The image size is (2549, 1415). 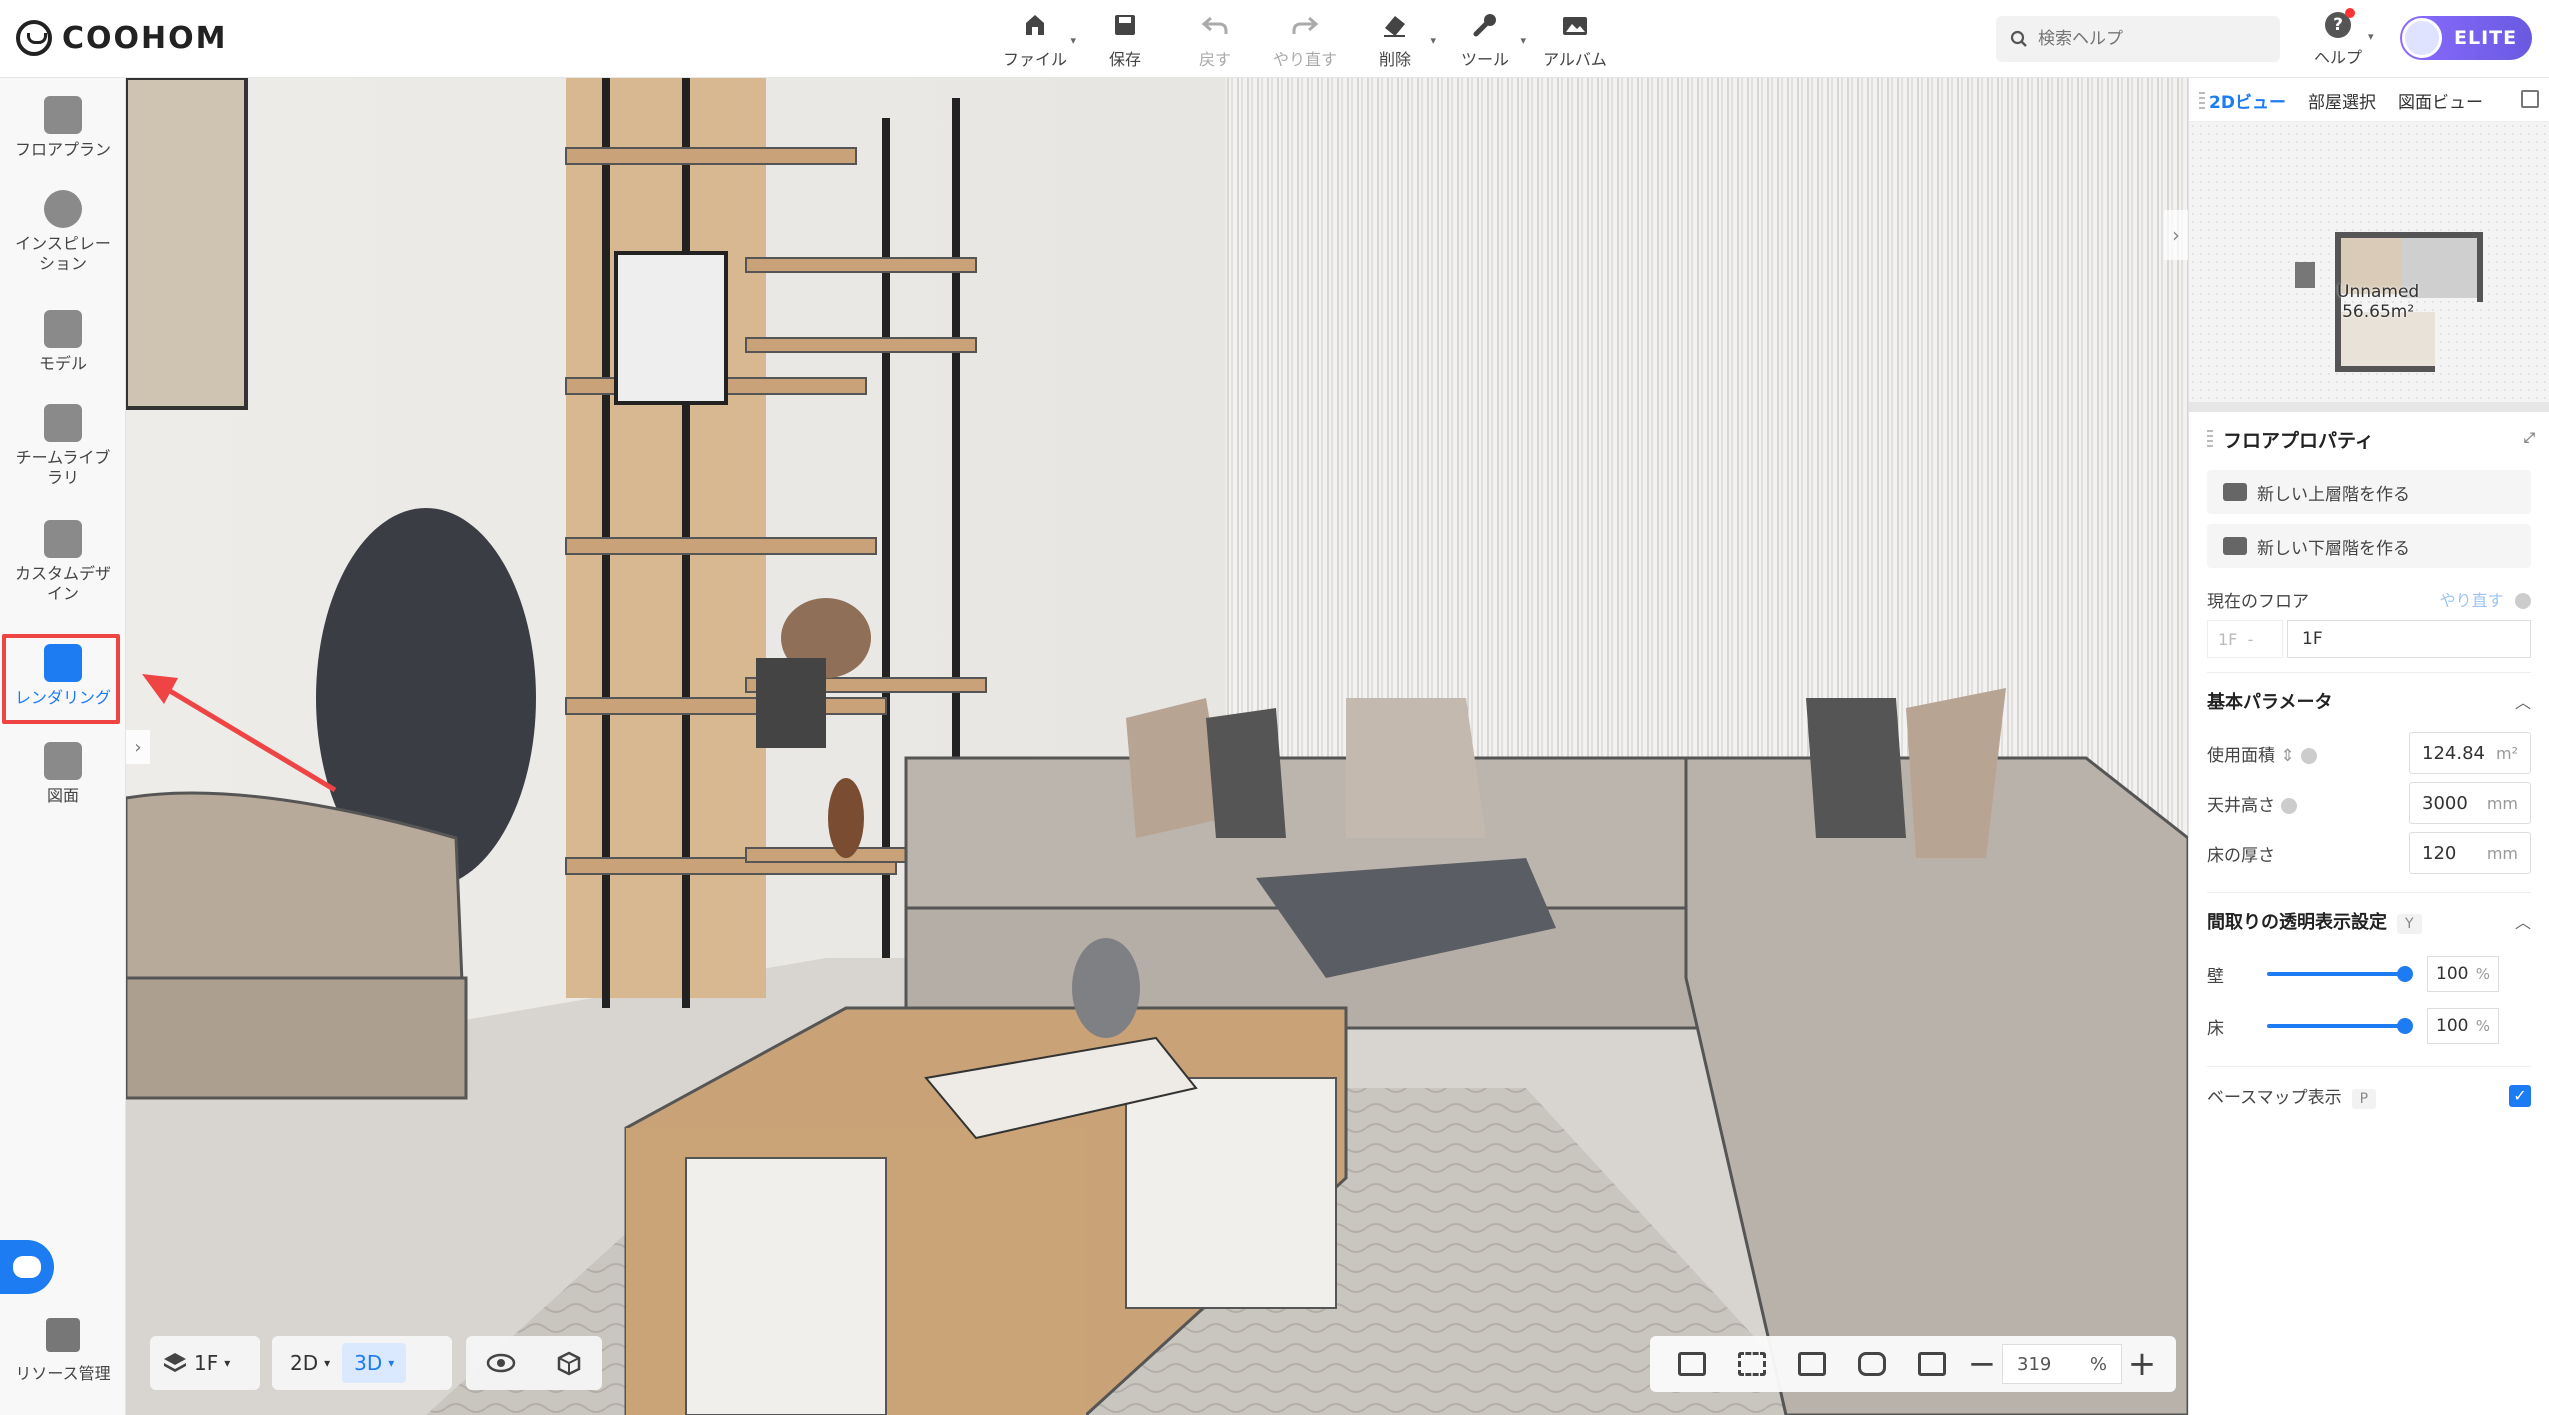 What do you see at coordinates (2034, 1364) in the screenshot?
I see `zoom-value: 319` at bounding box center [2034, 1364].